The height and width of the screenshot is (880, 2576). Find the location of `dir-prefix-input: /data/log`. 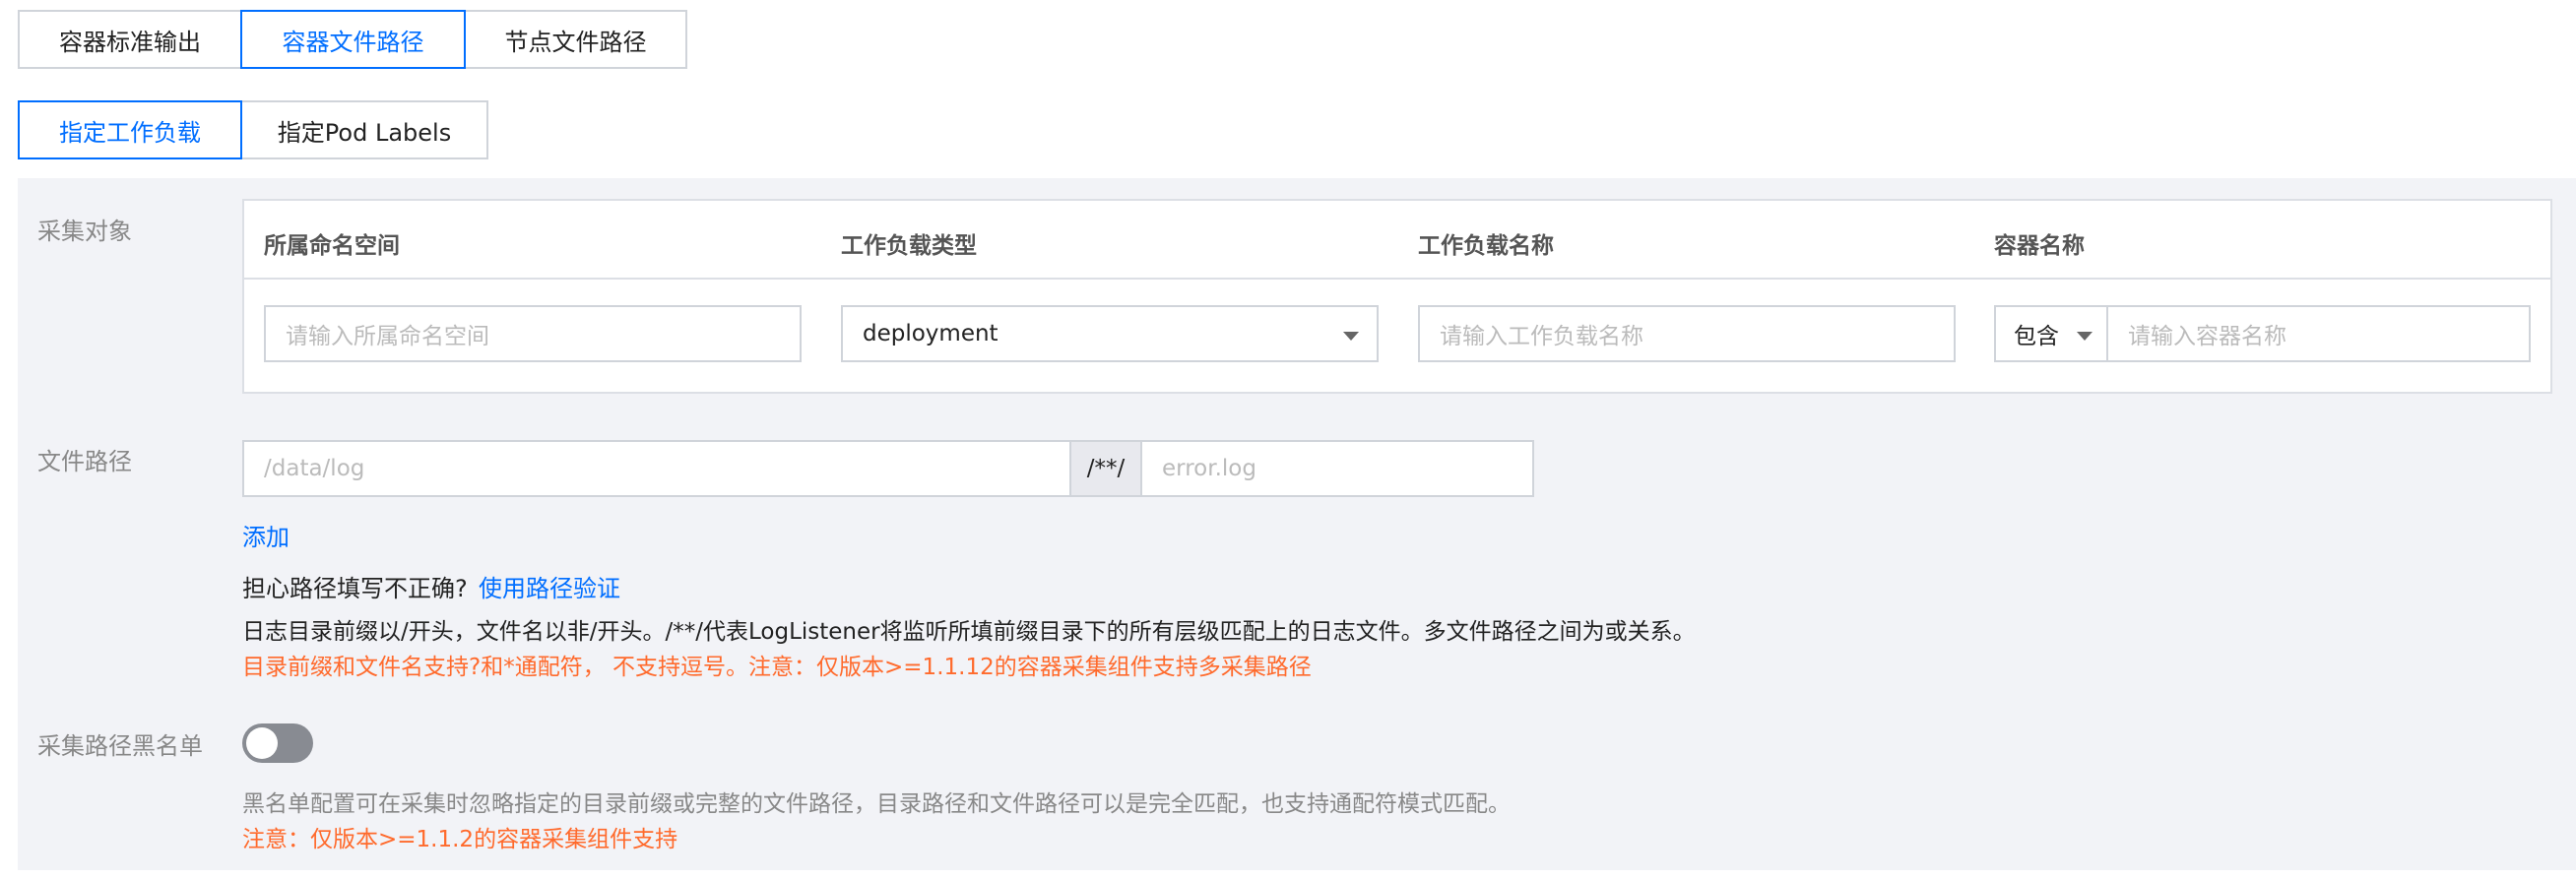

dir-prefix-input: /data/log is located at coordinates (656, 468).